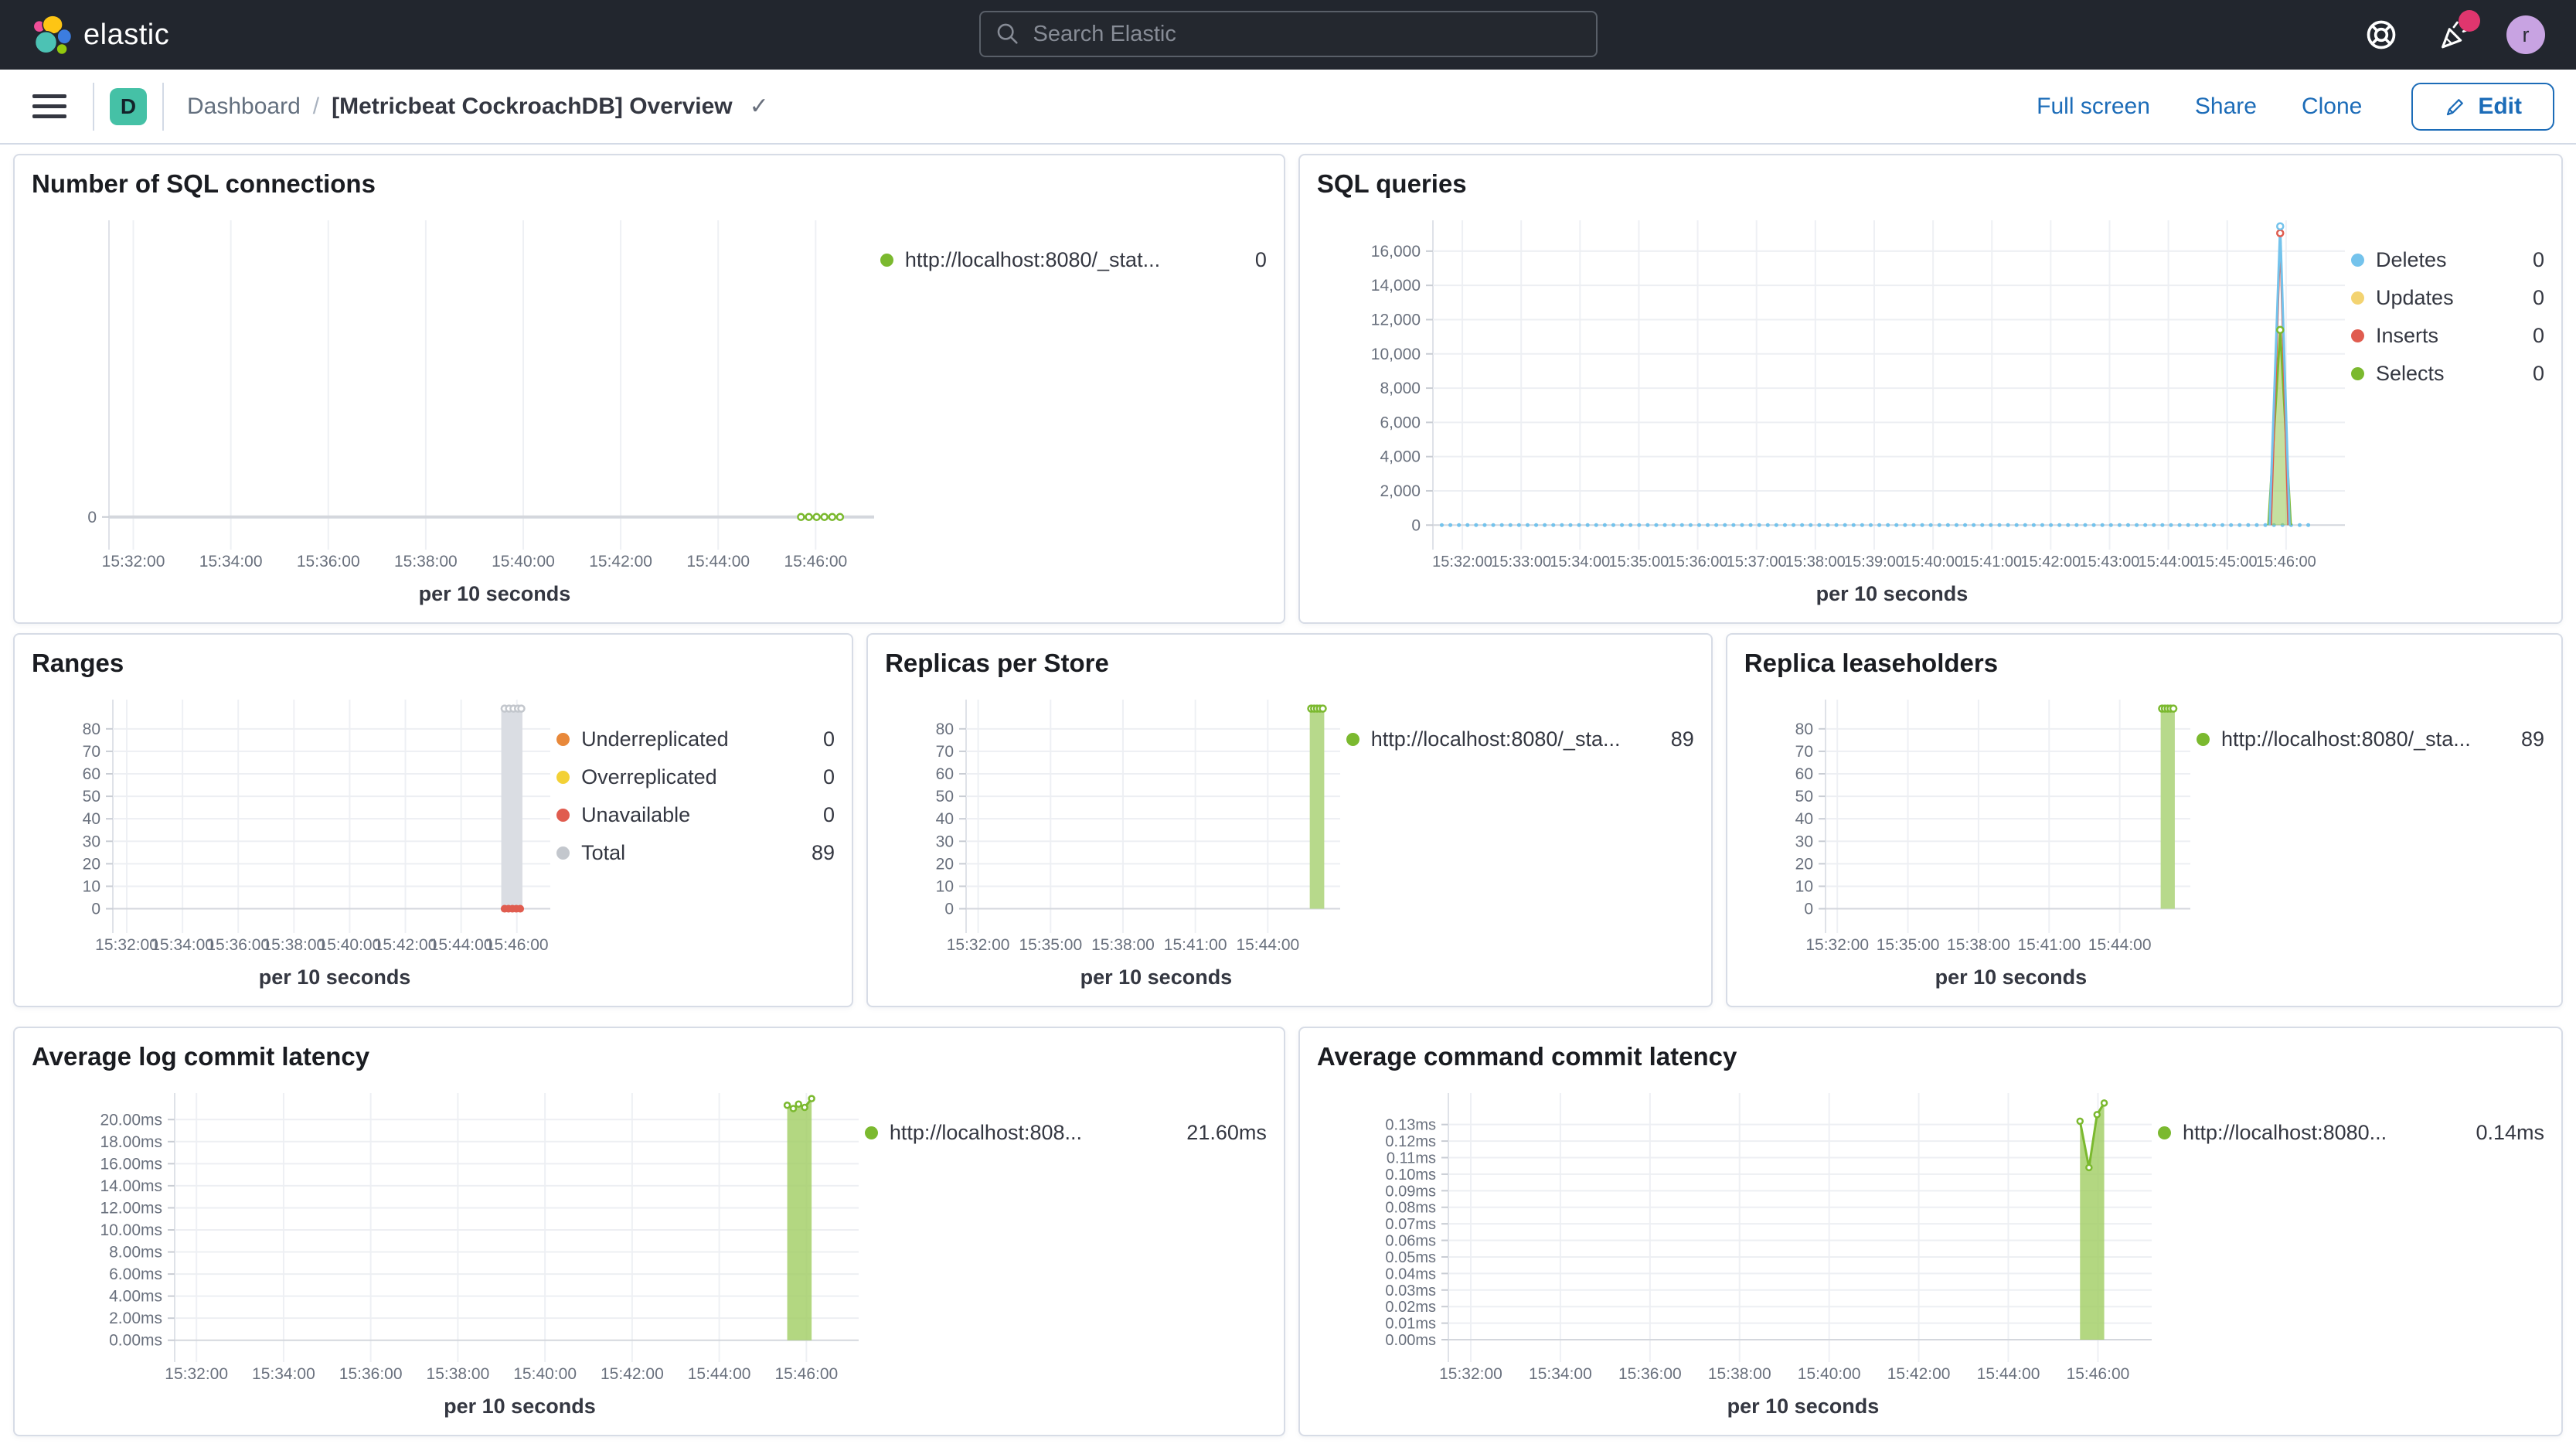  Describe the element at coordinates (244, 107) in the screenshot. I see `breadcrumb-dashboard: Dashboard` at that location.